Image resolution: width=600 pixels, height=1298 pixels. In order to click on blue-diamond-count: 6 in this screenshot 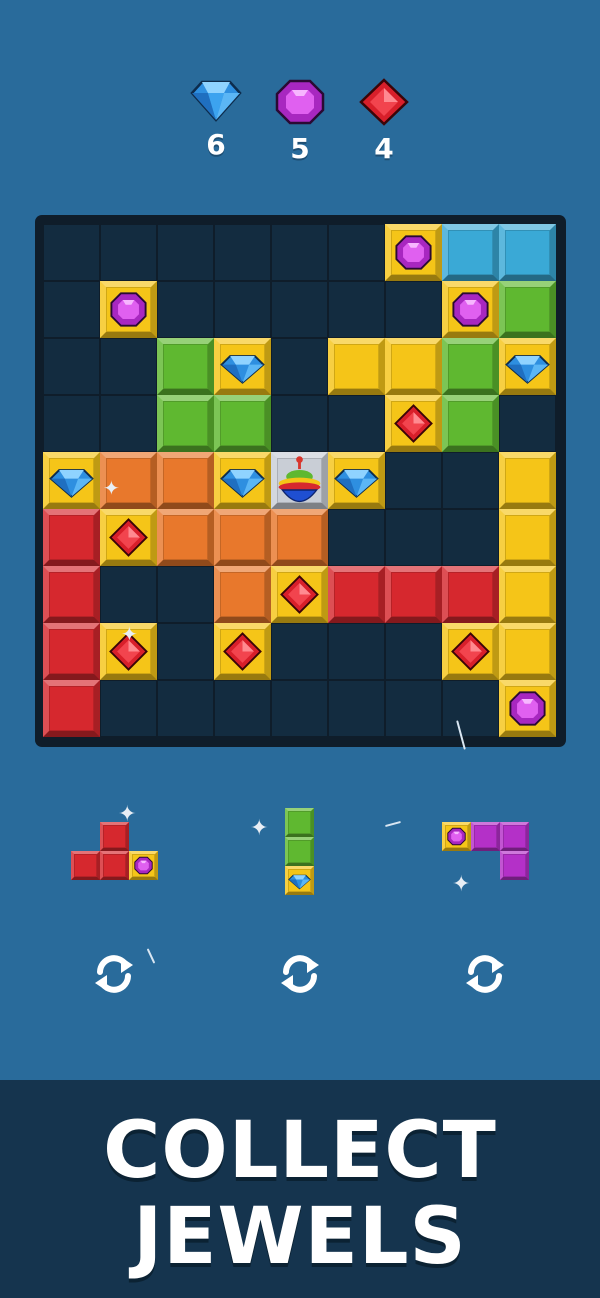, I will do `click(216, 144)`.